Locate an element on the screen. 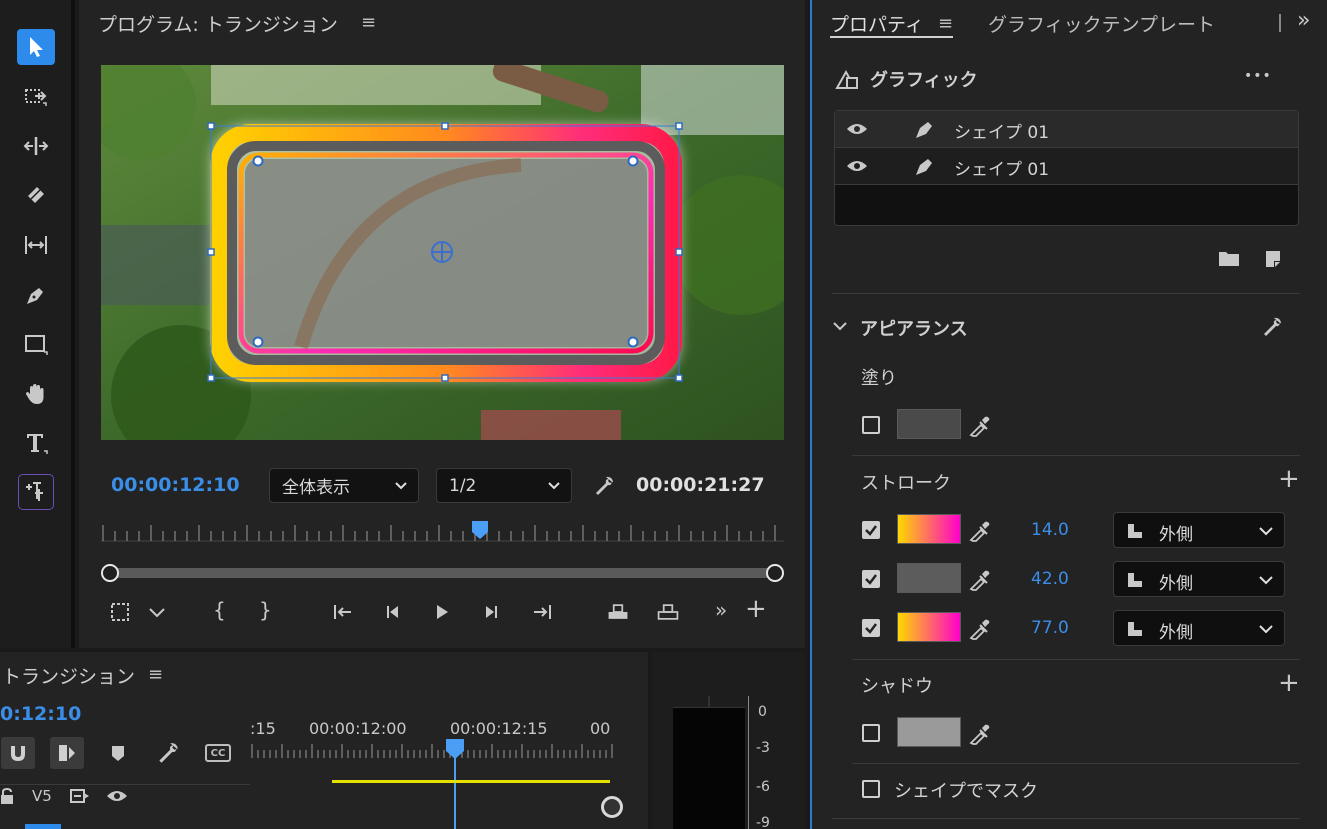  stroke-width-value: 77.0 is located at coordinates (1050, 628).